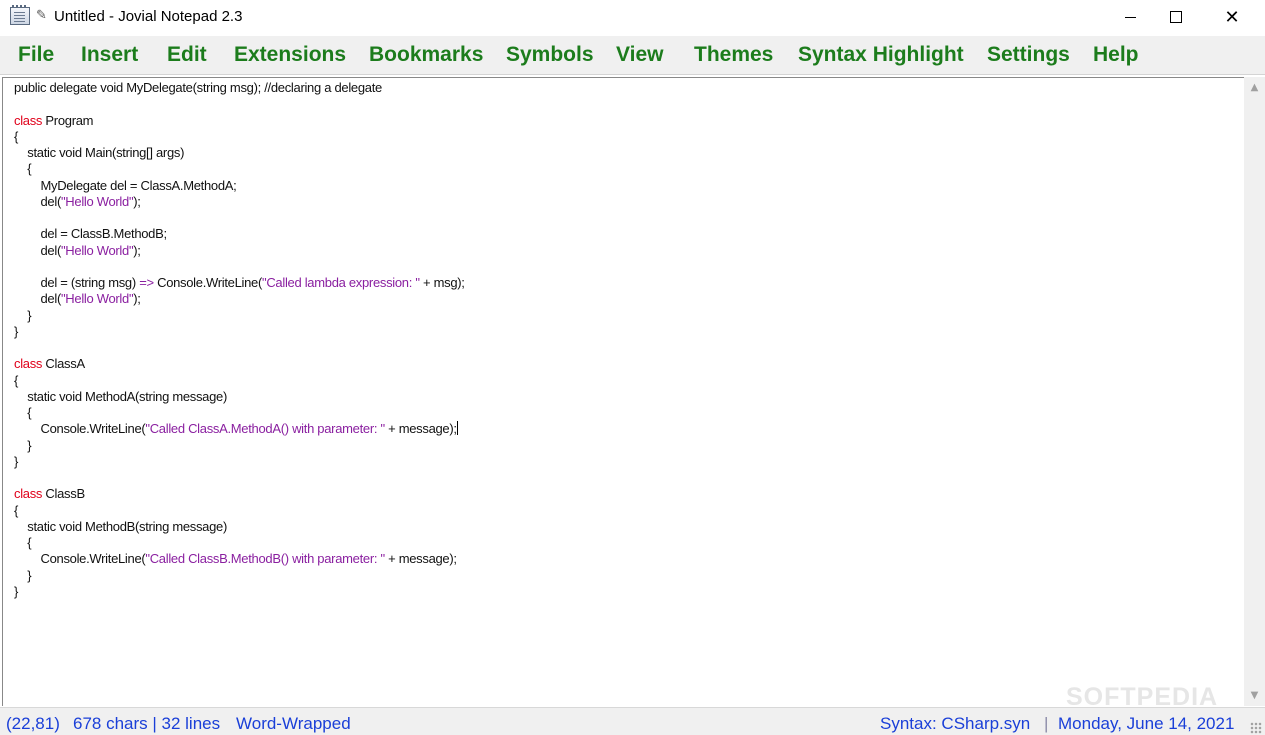  I want to click on maximize-icon, so click(1176, 17).